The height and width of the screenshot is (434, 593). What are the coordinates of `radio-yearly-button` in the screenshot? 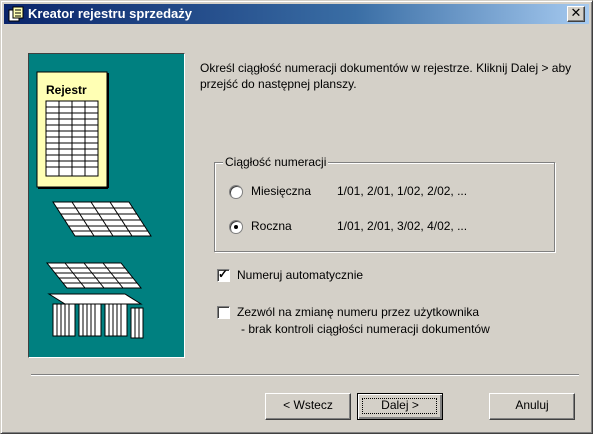 It's located at (236, 227).